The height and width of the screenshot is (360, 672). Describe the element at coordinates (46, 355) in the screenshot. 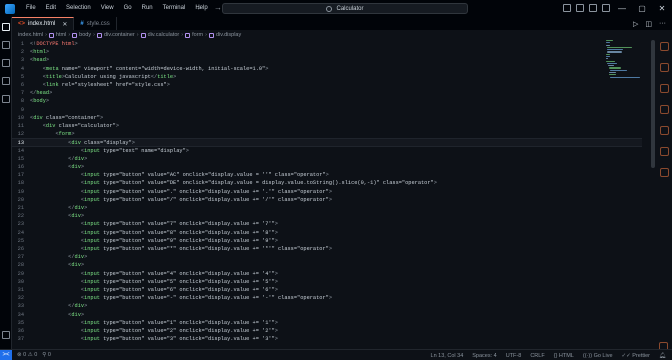

I see `ports-indicator: ⚲ 0` at that location.